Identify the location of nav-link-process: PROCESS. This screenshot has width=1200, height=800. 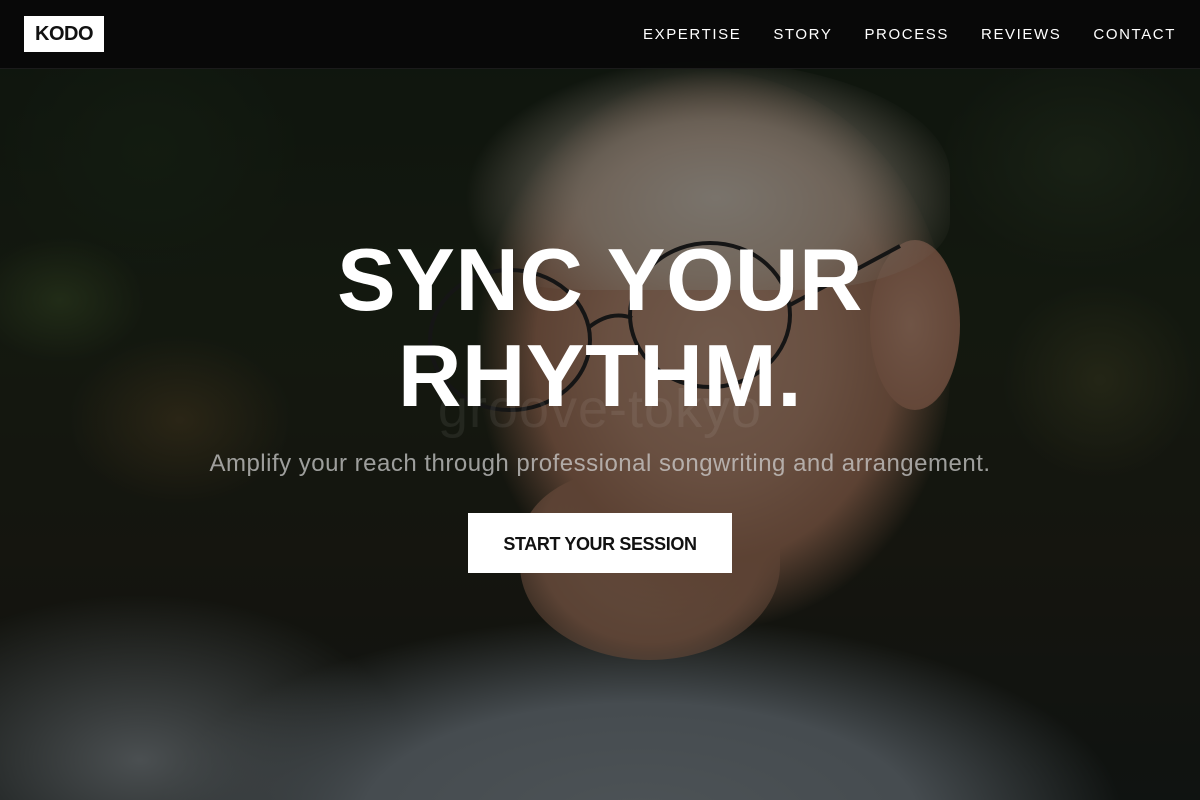
(906, 34).